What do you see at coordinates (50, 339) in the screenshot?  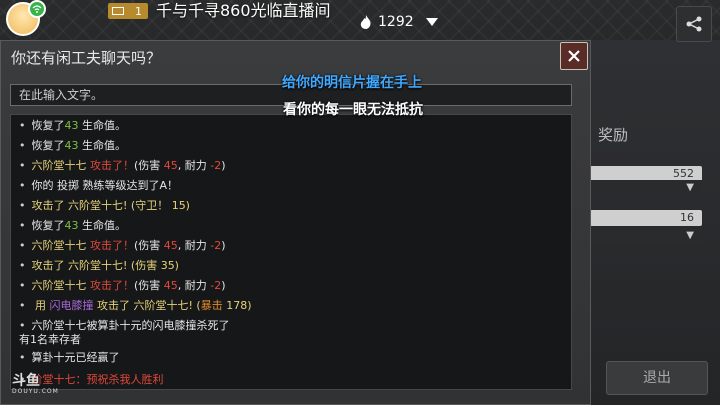 I see `log-extra: 有1名幸存者` at bounding box center [50, 339].